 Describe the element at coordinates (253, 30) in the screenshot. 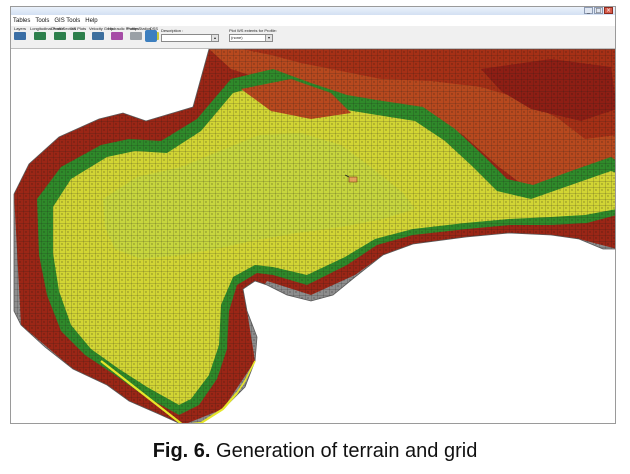

I see `plot-extents-label: Plot WS extents for Profile:` at that location.